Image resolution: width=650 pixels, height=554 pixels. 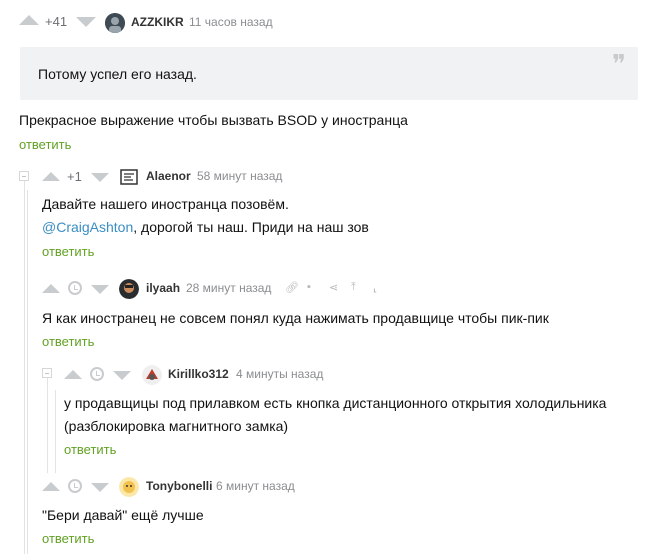 I want to click on user-mention-link: @CraigAshton, so click(x=87, y=227).